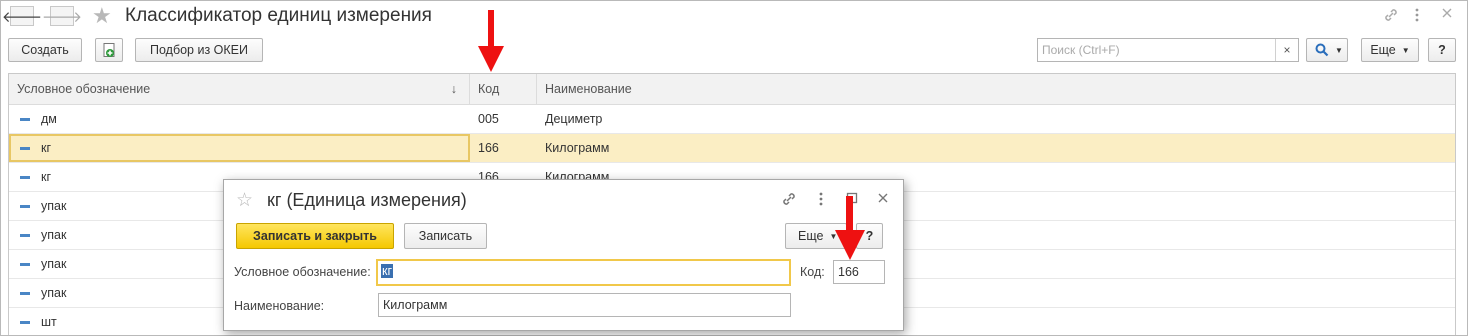 Image resolution: width=1468 pixels, height=336 pixels. Describe the element at coordinates (453, 89) in the screenshot. I see `sort-desc-icon: ↓` at that location.